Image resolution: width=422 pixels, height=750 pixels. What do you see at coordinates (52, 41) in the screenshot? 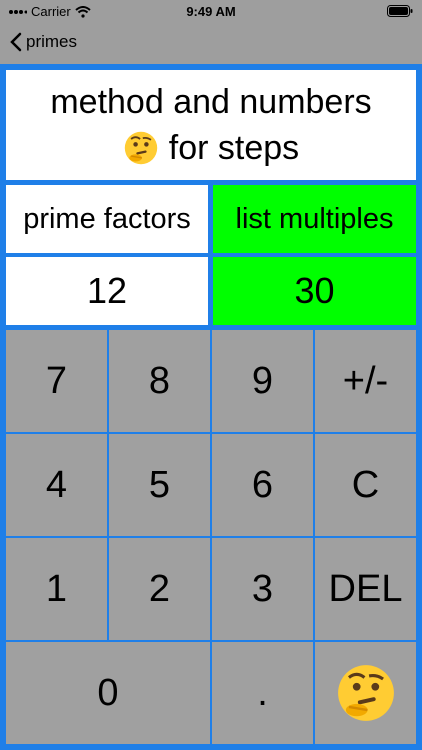
I see `back-label: primes` at bounding box center [52, 41].